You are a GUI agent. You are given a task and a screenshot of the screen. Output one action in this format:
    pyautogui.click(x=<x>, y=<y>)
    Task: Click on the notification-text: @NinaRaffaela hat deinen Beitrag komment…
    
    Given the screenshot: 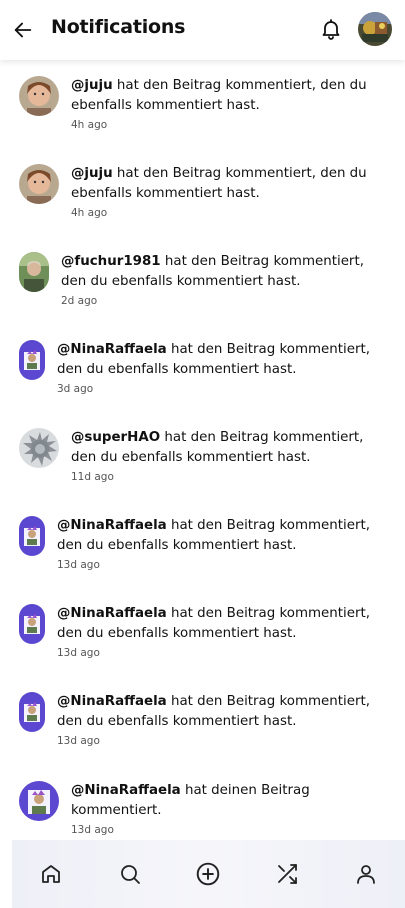 What is the action you would take?
    pyautogui.click(x=229, y=809)
    